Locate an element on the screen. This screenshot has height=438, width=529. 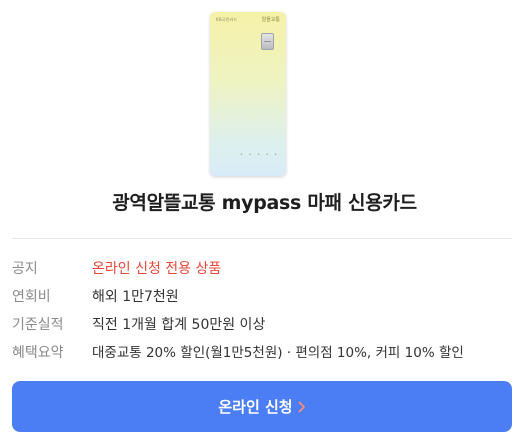
info-label: 연회비 is located at coordinates (31, 297).